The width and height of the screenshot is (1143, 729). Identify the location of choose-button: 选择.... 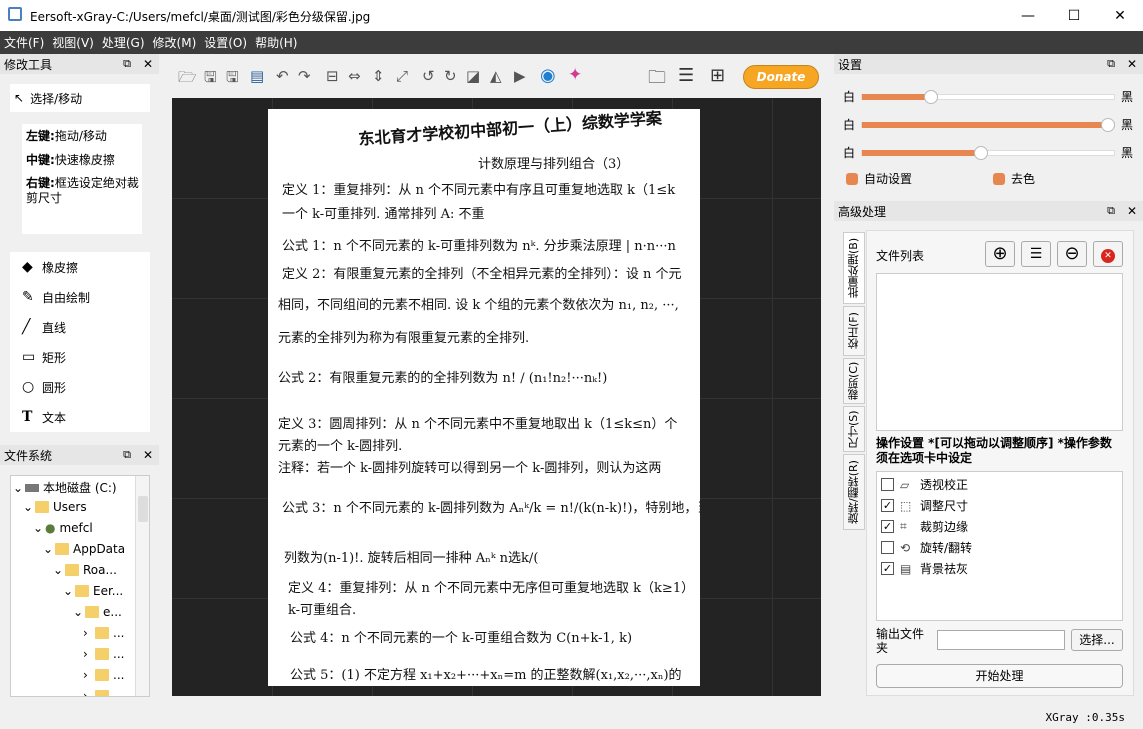
(1097, 640).